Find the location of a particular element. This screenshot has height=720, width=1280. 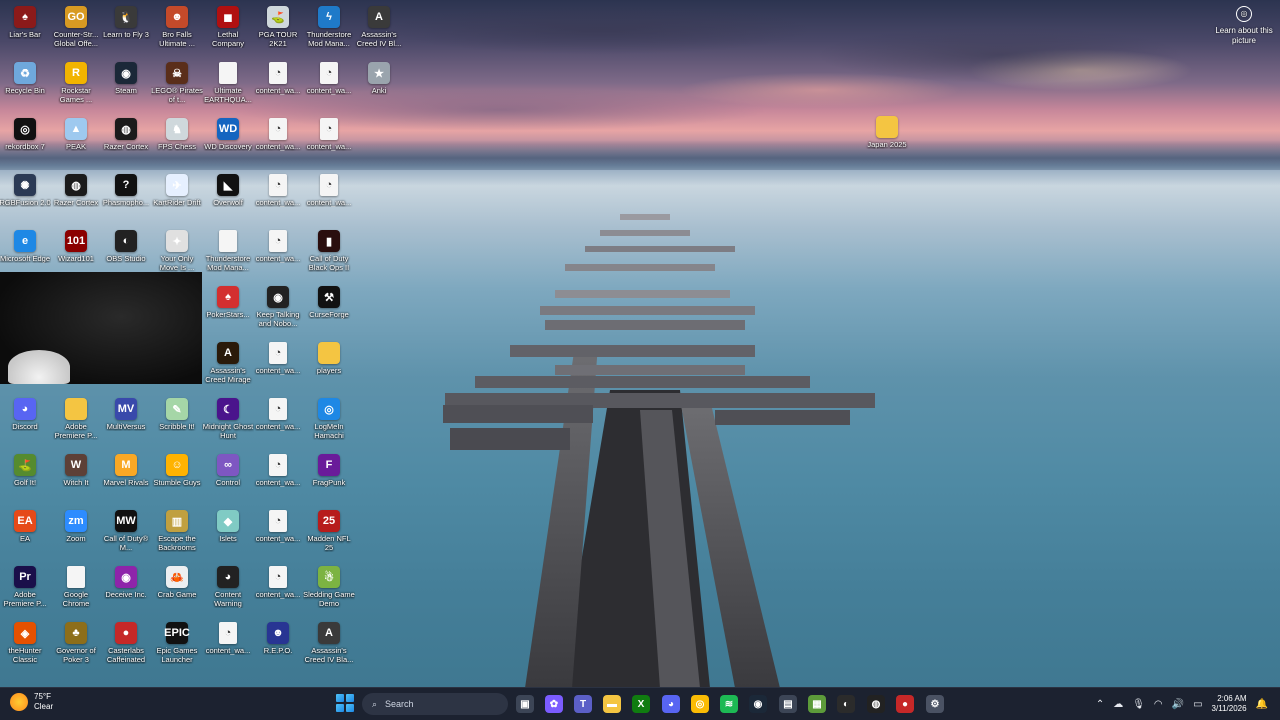

microphone-icon: 🎙 is located at coordinates (1138, 704).